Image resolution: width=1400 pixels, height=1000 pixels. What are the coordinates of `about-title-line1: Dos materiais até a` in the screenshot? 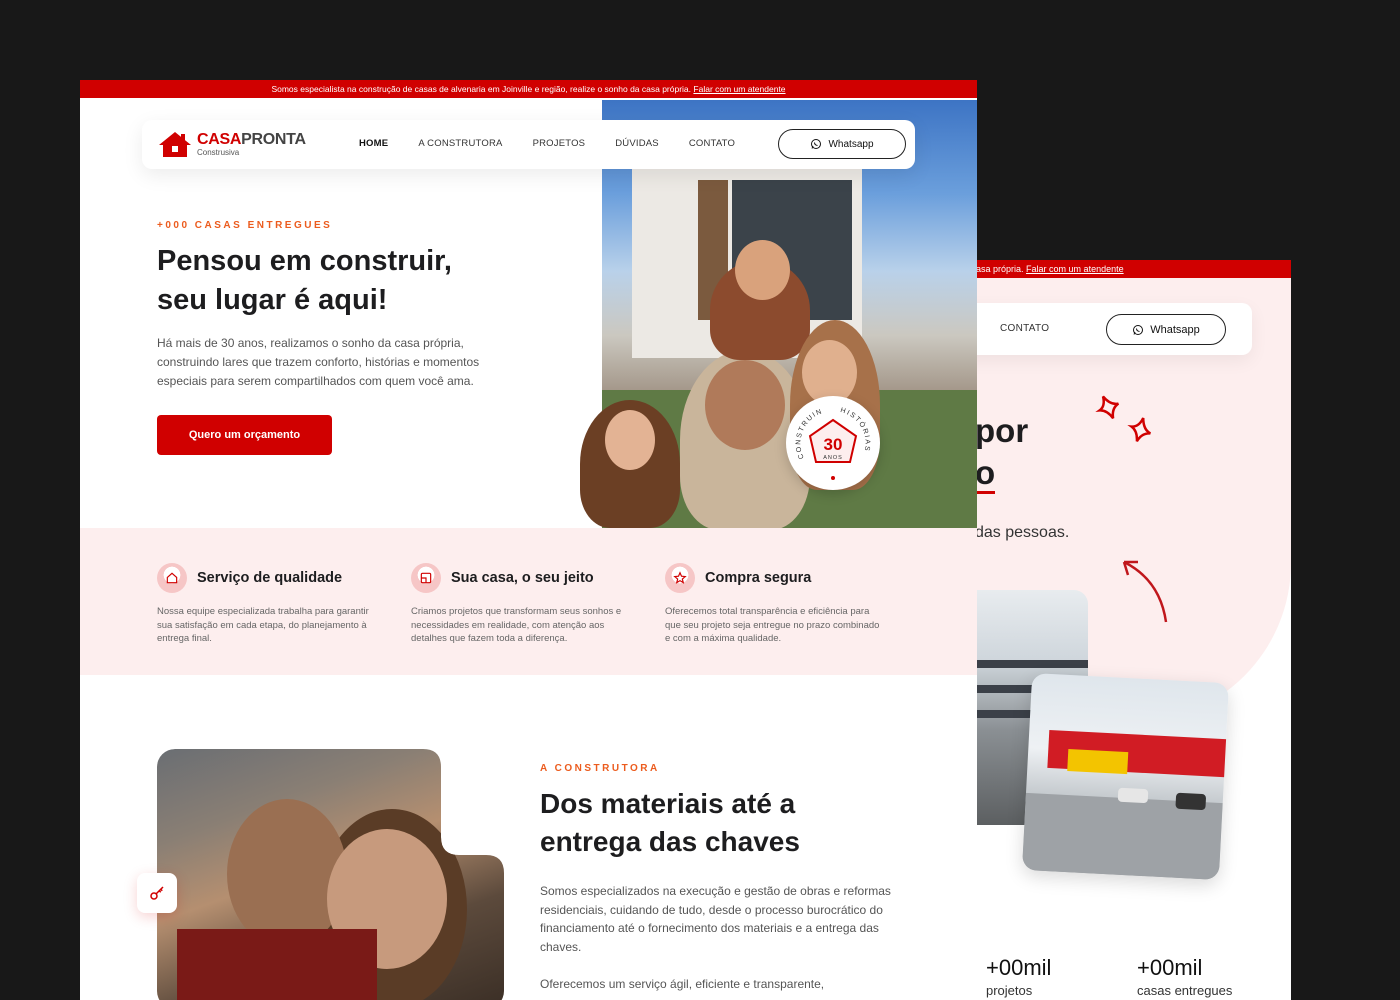 It's located at (668, 803).